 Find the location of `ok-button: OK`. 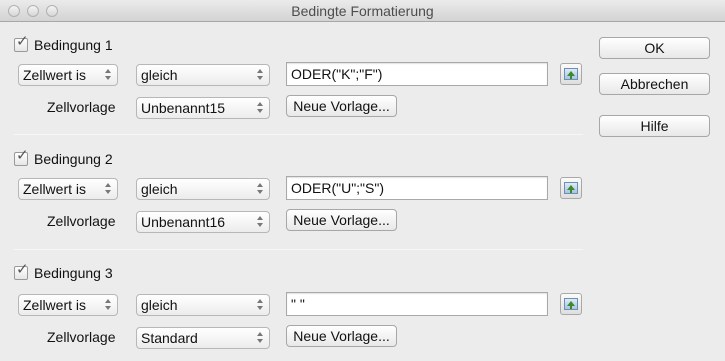

ok-button: OK is located at coordinates (654, 48).